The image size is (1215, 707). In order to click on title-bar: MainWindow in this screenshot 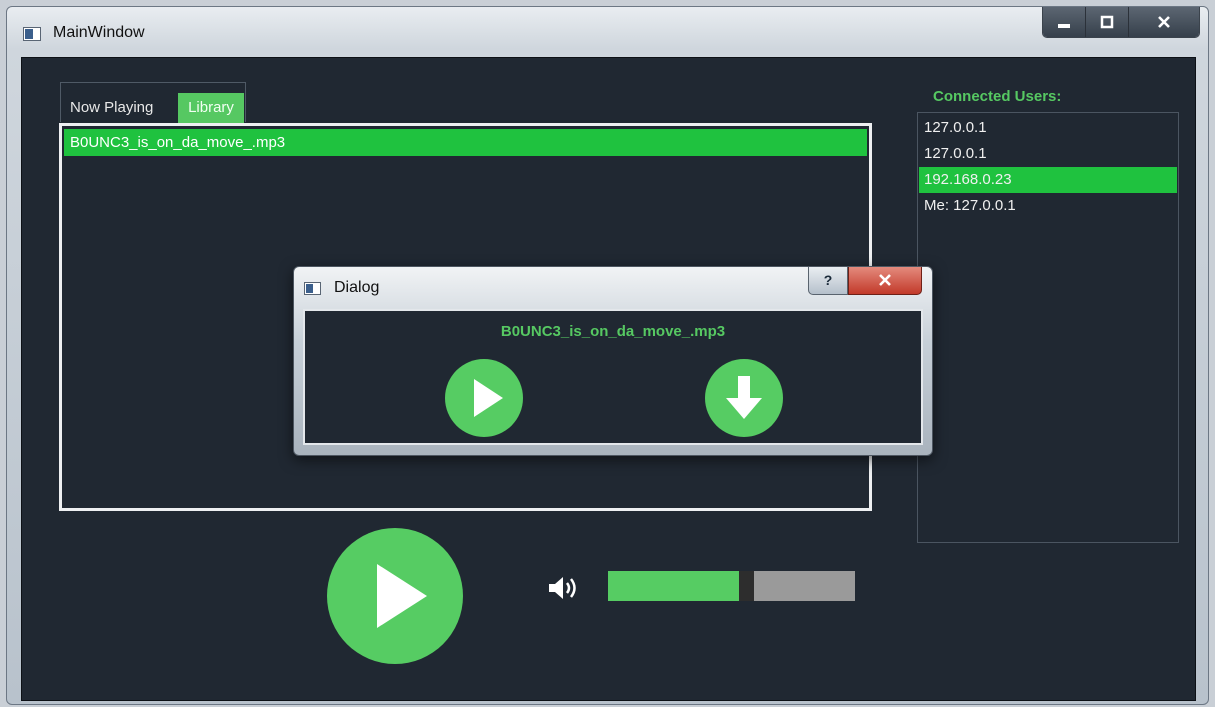, I will do `click(607, 32)`.